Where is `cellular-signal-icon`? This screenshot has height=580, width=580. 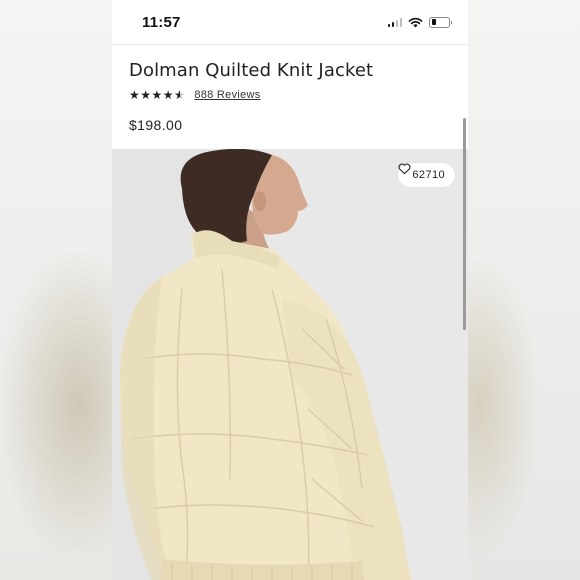 cellular-signal-icon is located at coordinates (394, 22).